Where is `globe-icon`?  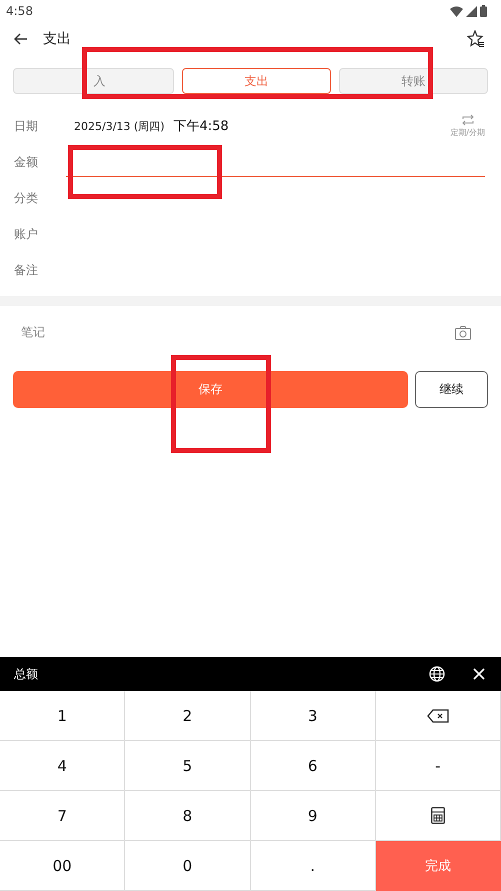
globe-icon is located at coordinates (437, 674).